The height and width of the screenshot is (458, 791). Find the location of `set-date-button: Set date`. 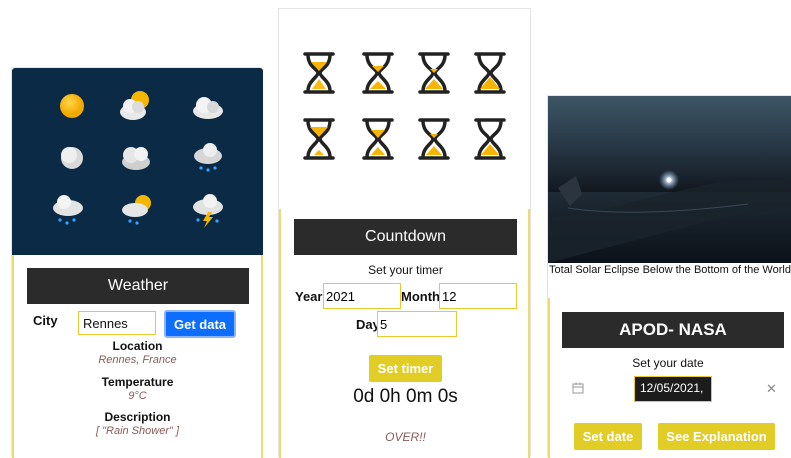

set-date-button: Set date is located at coordinates (608, 436).